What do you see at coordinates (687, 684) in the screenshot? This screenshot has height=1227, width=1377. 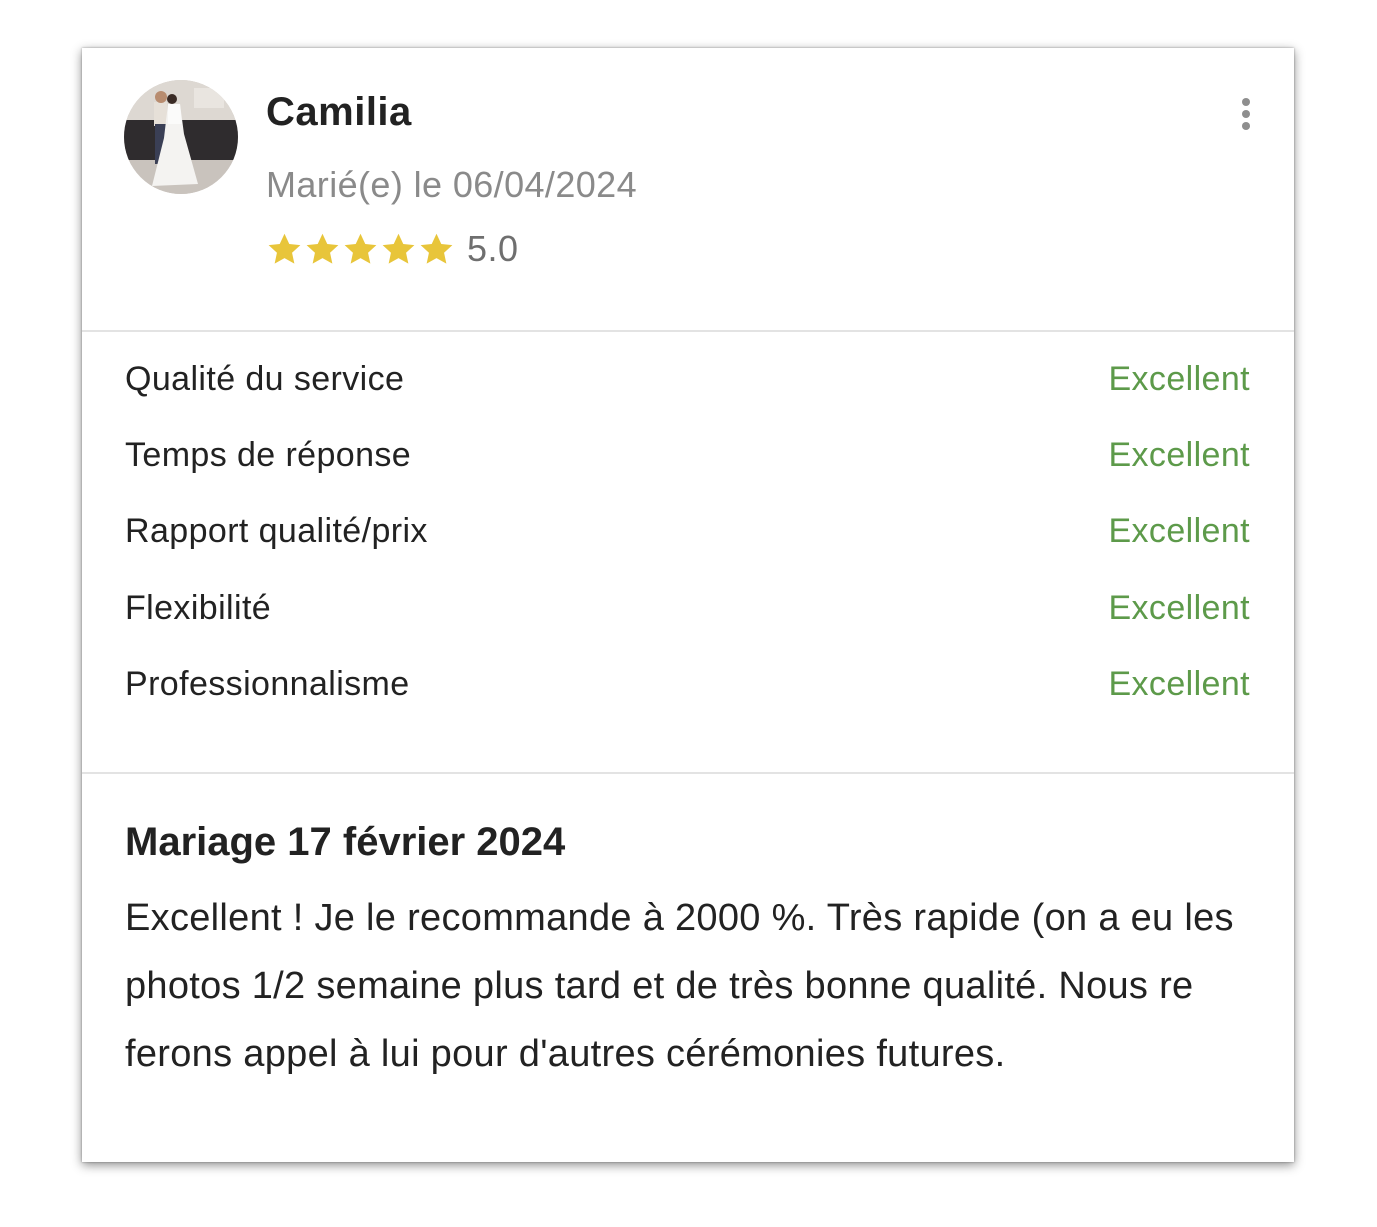 I see `criterion-row: Professionnalisme Excellent` at bounding box center [687, 684].